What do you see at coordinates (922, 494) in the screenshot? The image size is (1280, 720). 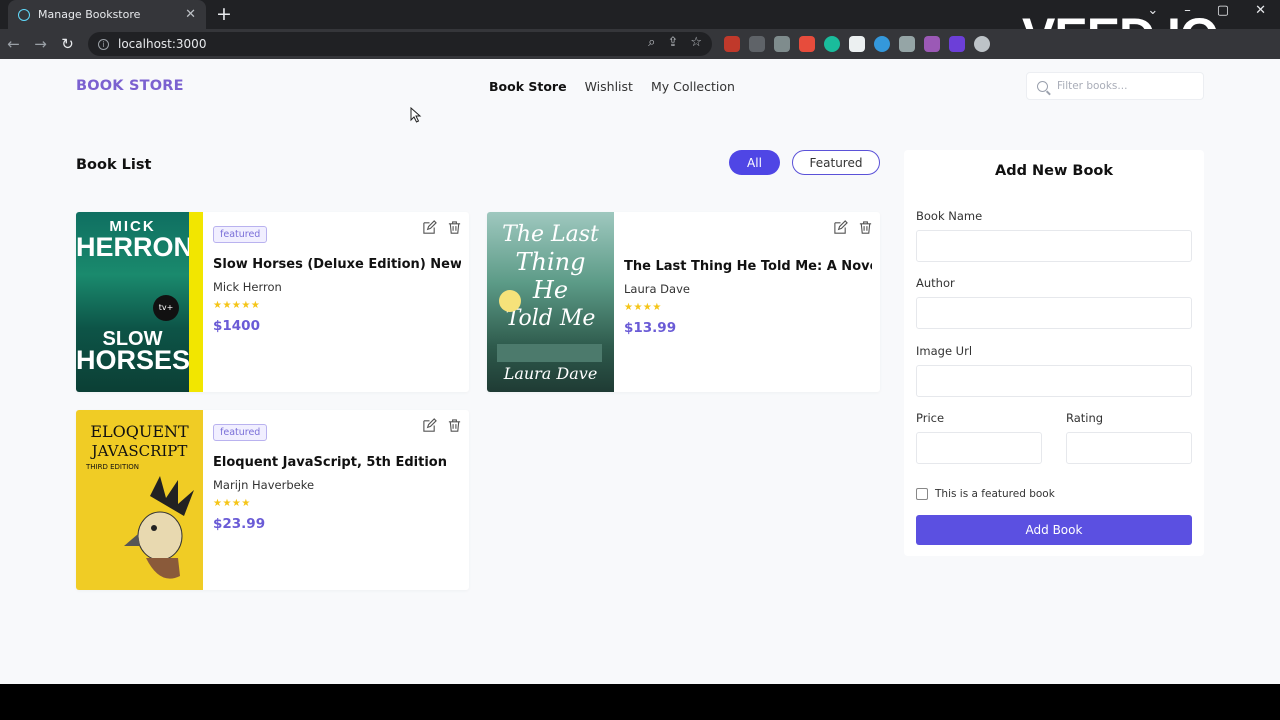 I see `featured-checkbox` at bounding box center [922, 494].